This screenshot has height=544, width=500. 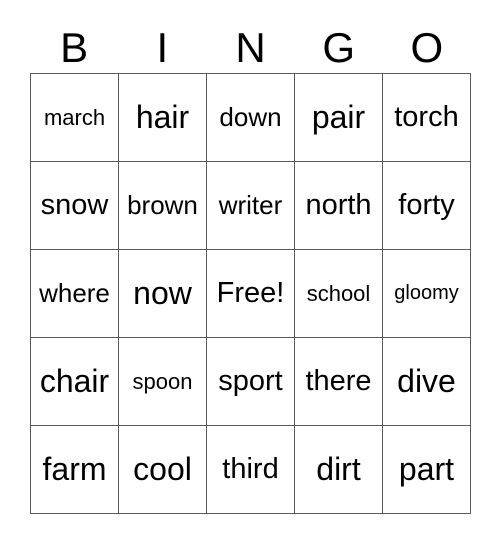 I want to click on bingo-cell: forty, so click(x=427, y=206).